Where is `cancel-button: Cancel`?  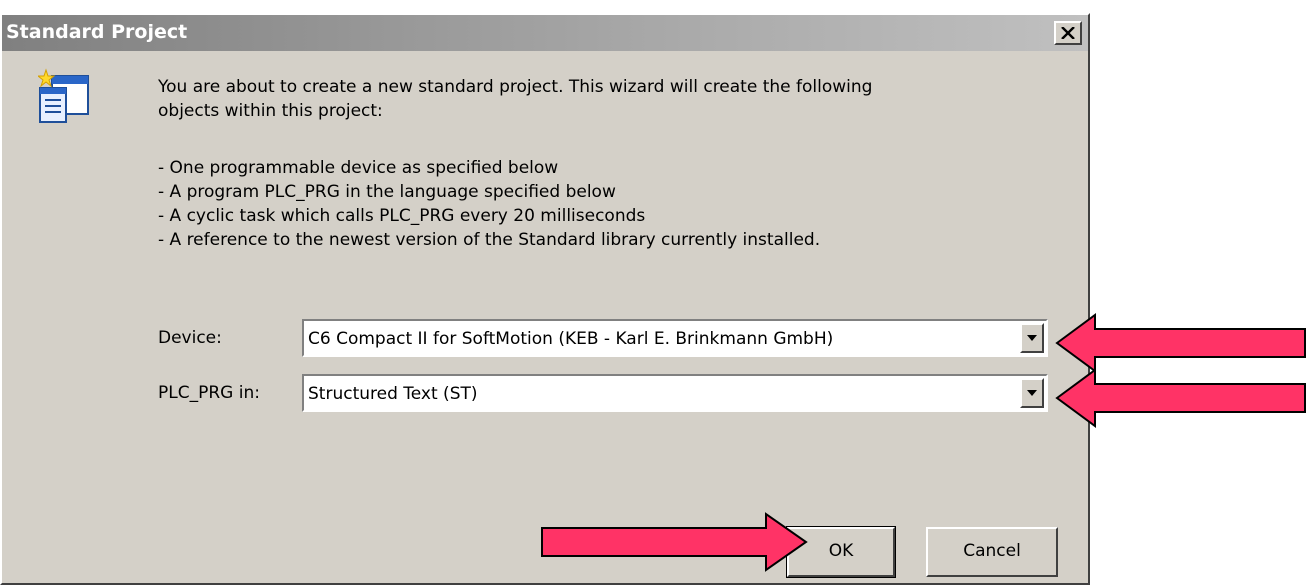
cancel-button: Cancel is located at coordinates (992, 552).